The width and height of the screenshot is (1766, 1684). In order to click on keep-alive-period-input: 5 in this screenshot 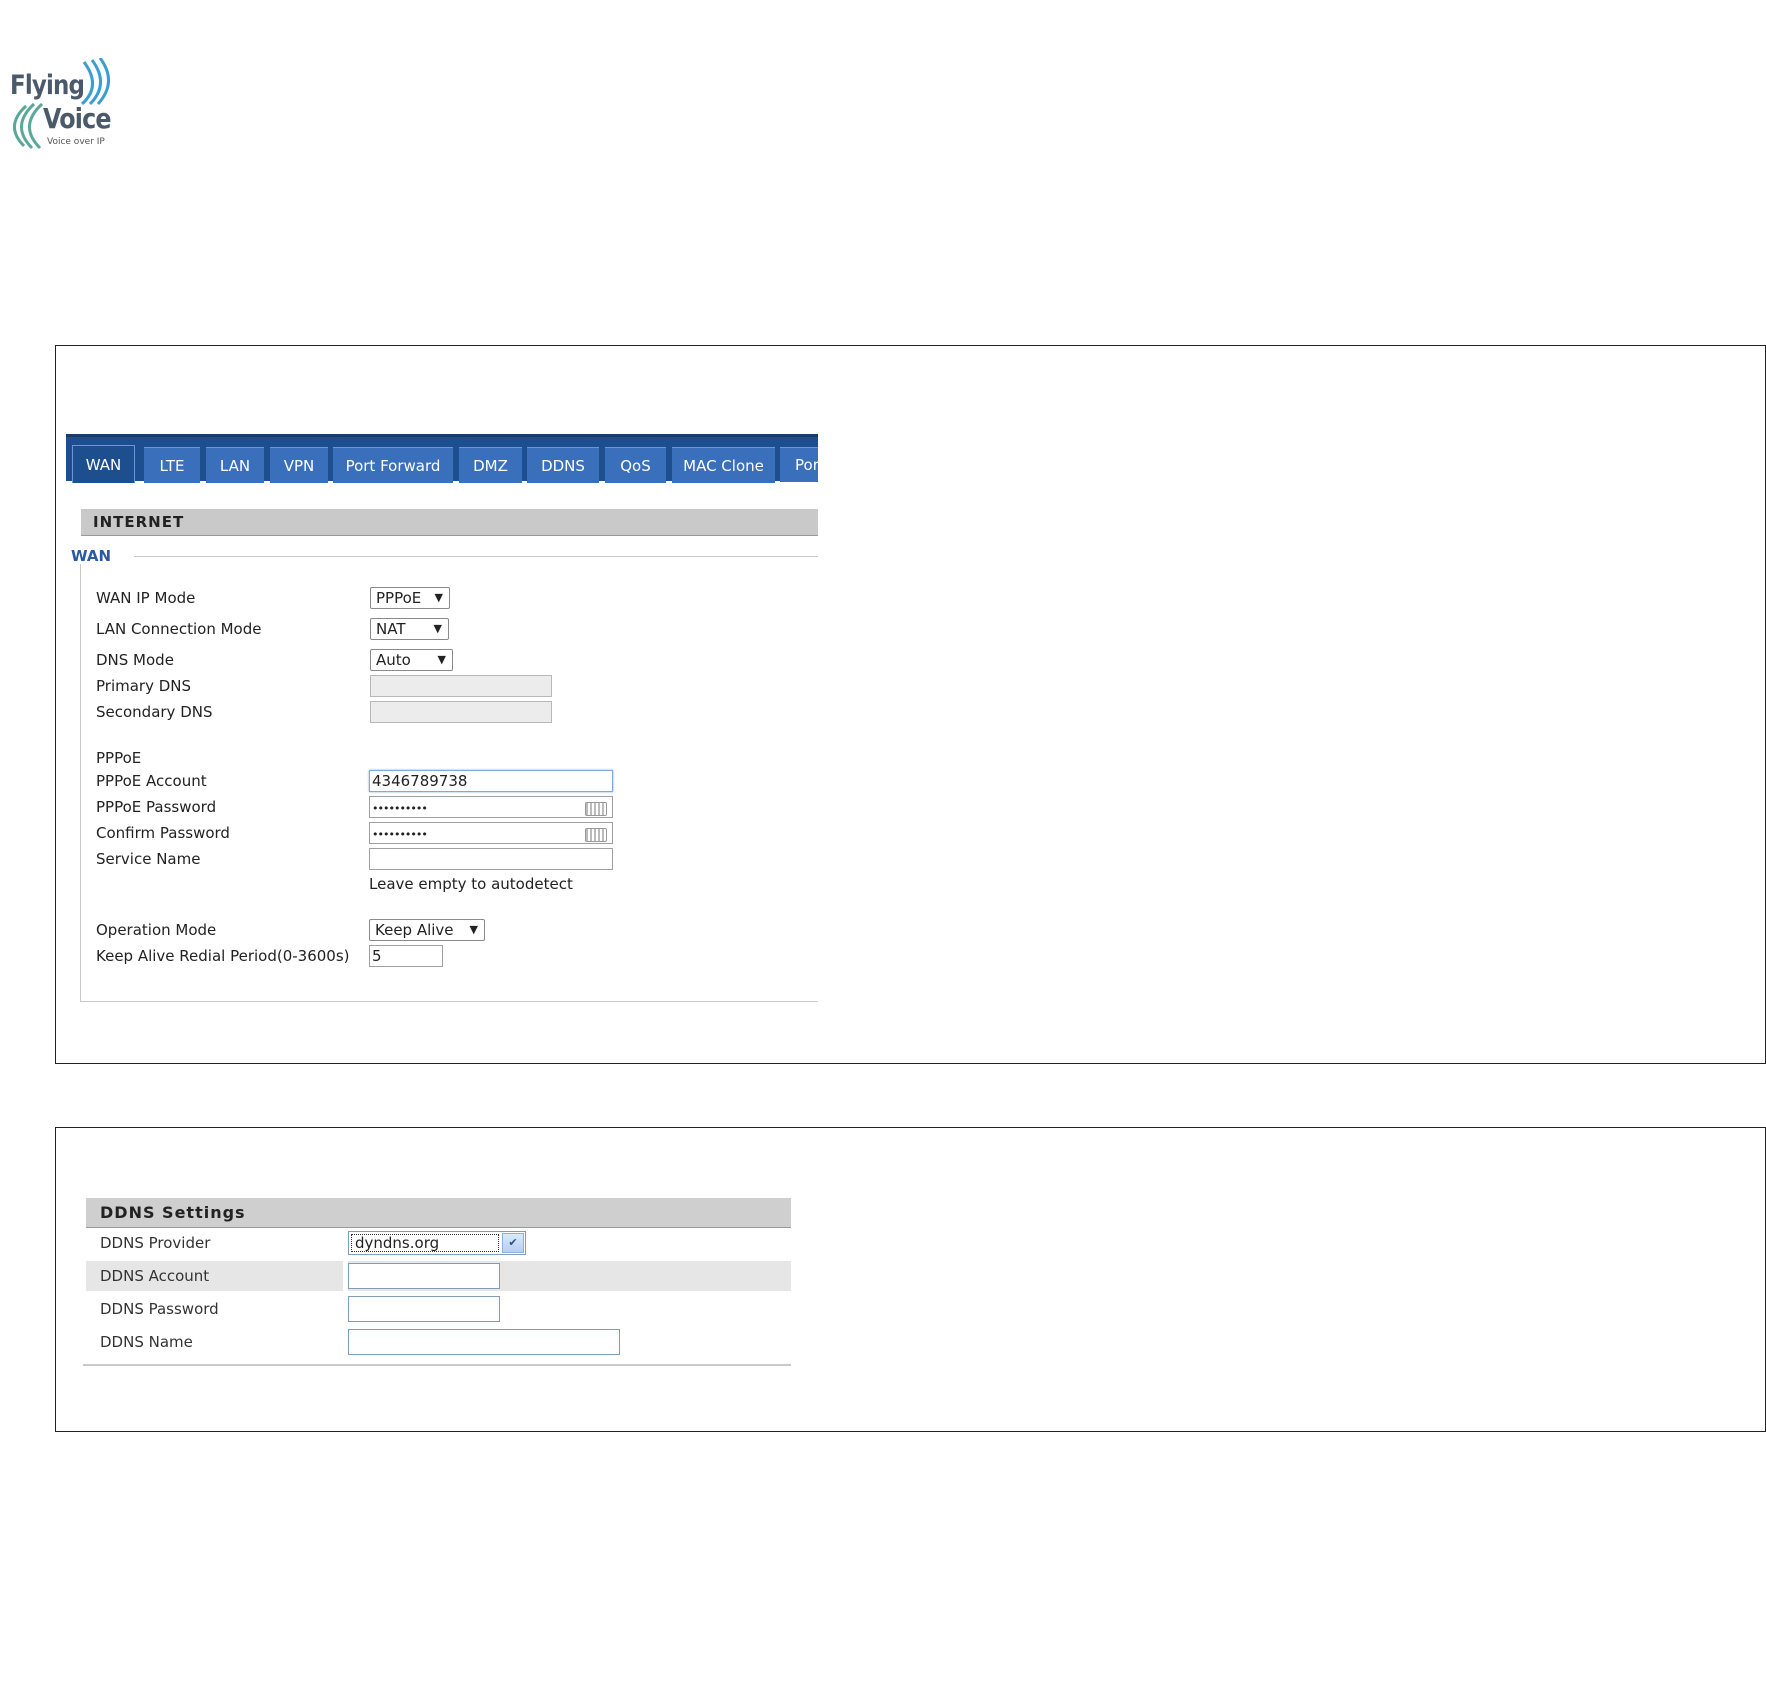, I will do `click(406, 956)`.